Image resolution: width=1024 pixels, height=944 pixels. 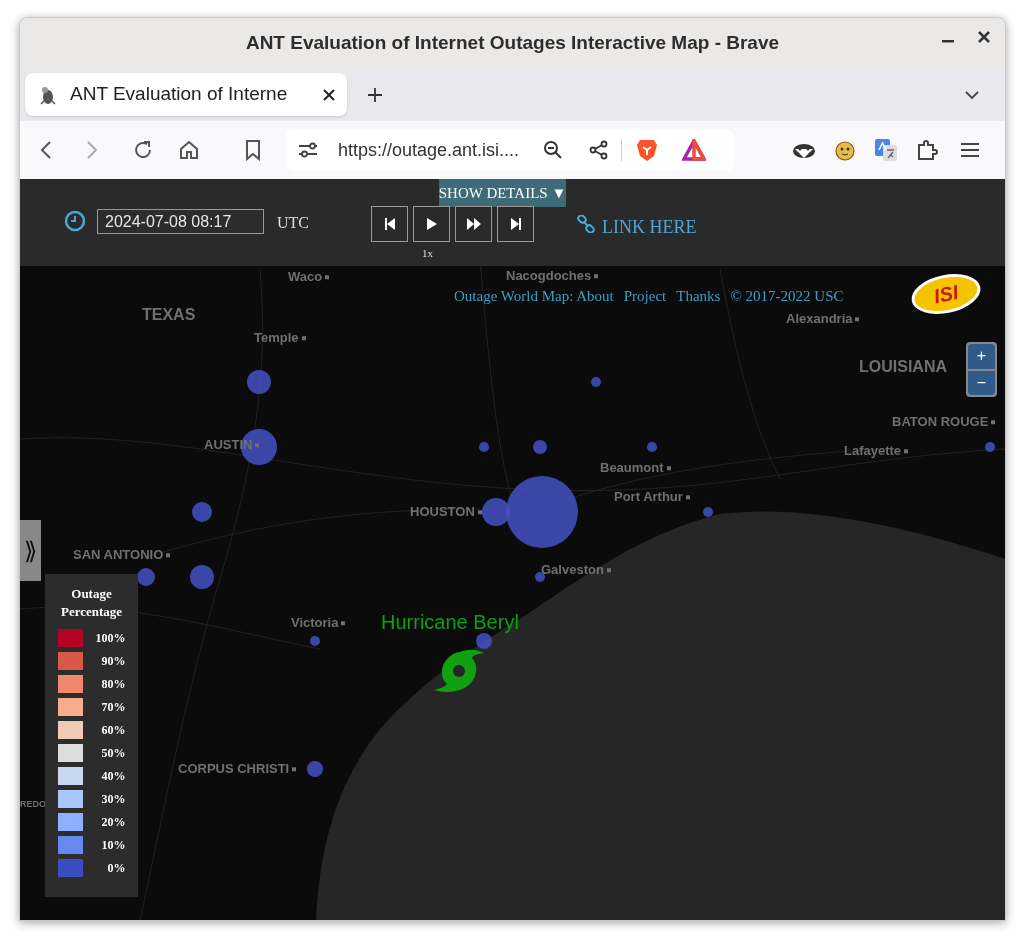 I want to click on back-icon, so click(x=46, y=150).